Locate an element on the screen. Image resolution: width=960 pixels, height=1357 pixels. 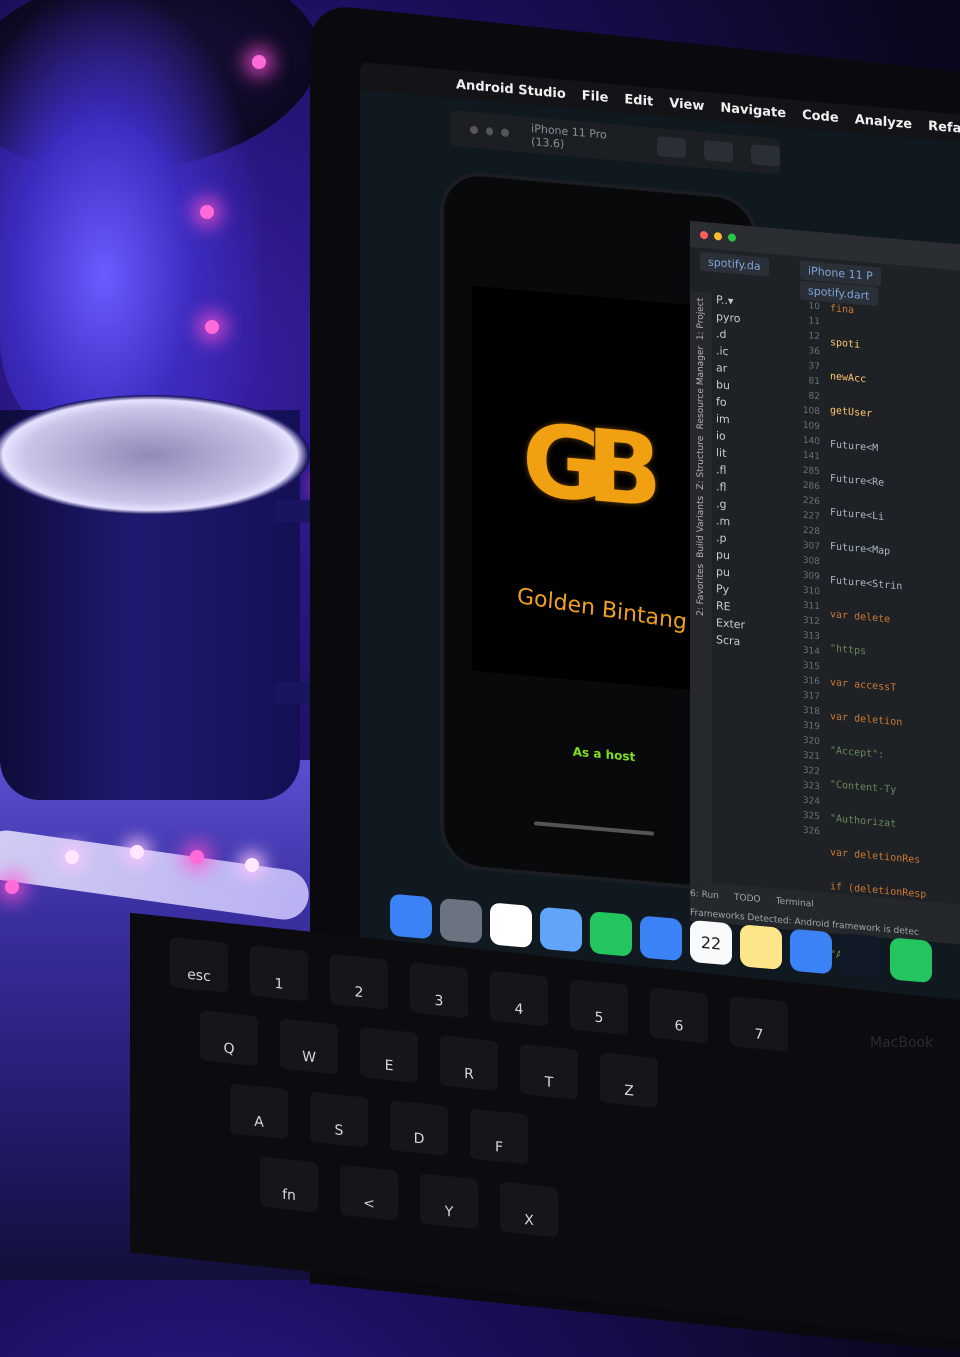
keyboard-key: Q is located at coordinates (229, 1038).